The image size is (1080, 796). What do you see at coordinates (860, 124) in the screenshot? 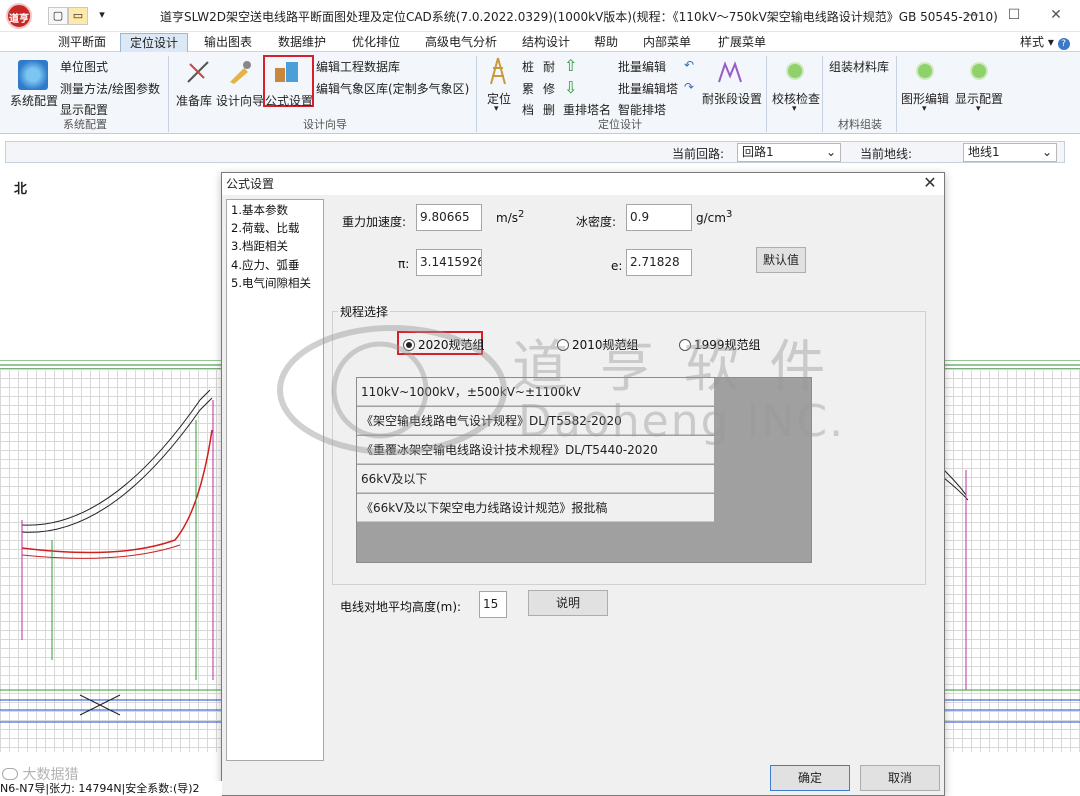
I see `group-label-material: 材料组装` at bounding box center [860, 124].